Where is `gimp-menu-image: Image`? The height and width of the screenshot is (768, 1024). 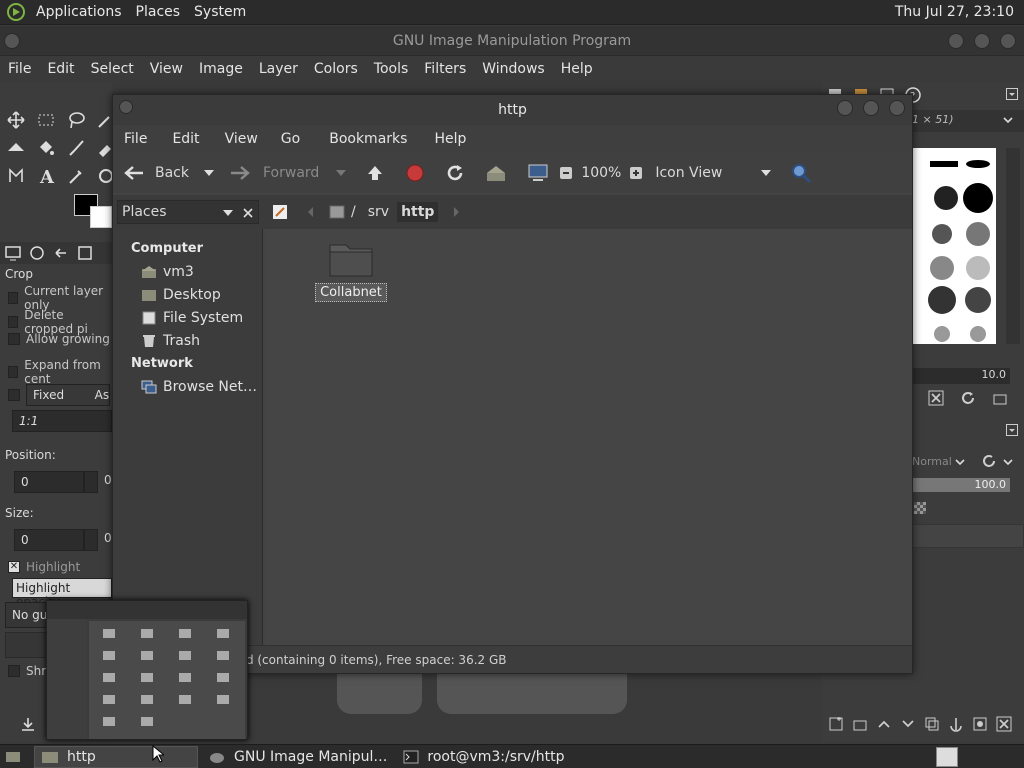 gimp-menu-image: Image is located at coordinates (221, 69).